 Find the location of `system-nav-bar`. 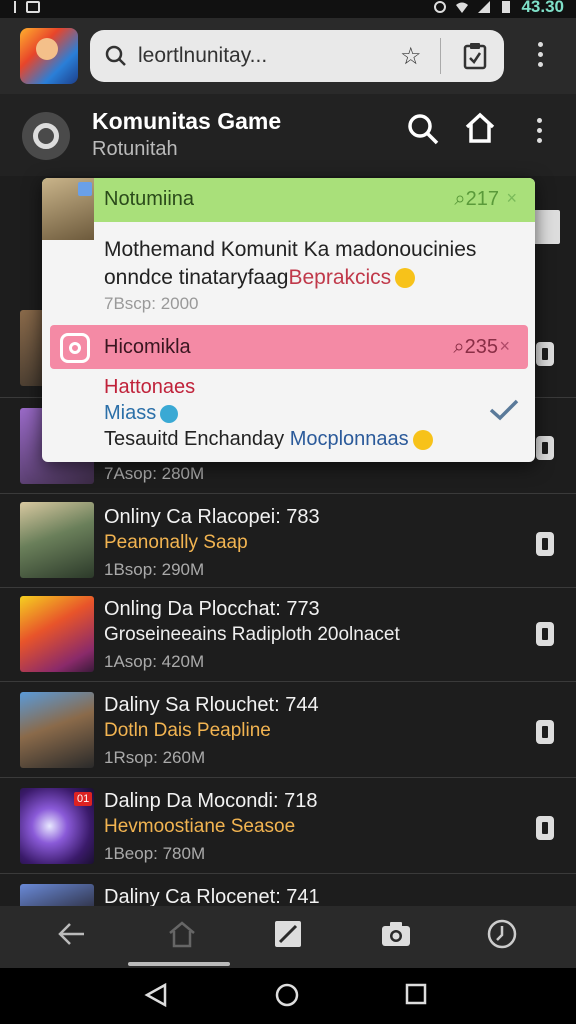

system-nav-bar is located at coordinates (288, 996).